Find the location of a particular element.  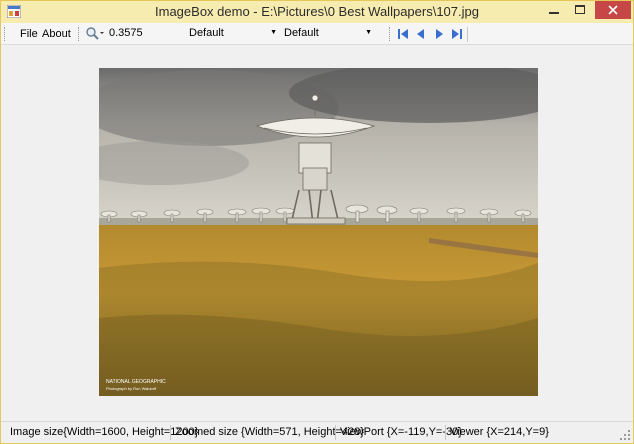

image-watermark-credit: Photograph by Ron Waldorff is located at coordinates (131, 388).